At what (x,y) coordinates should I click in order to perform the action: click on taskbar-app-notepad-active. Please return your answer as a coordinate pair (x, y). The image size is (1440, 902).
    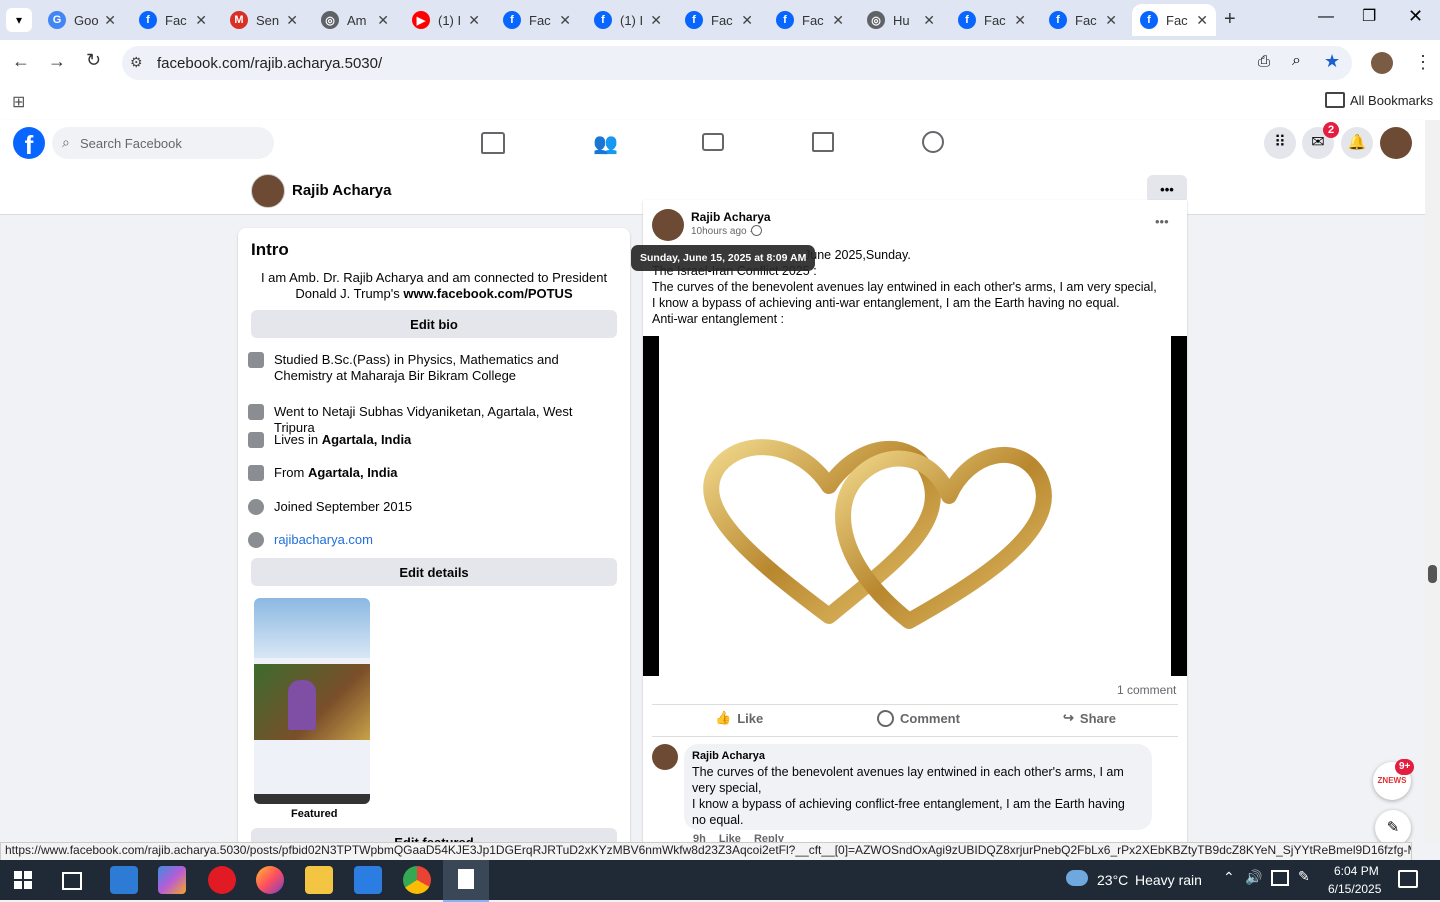
    Looking at the image, I should click on (466, 881).